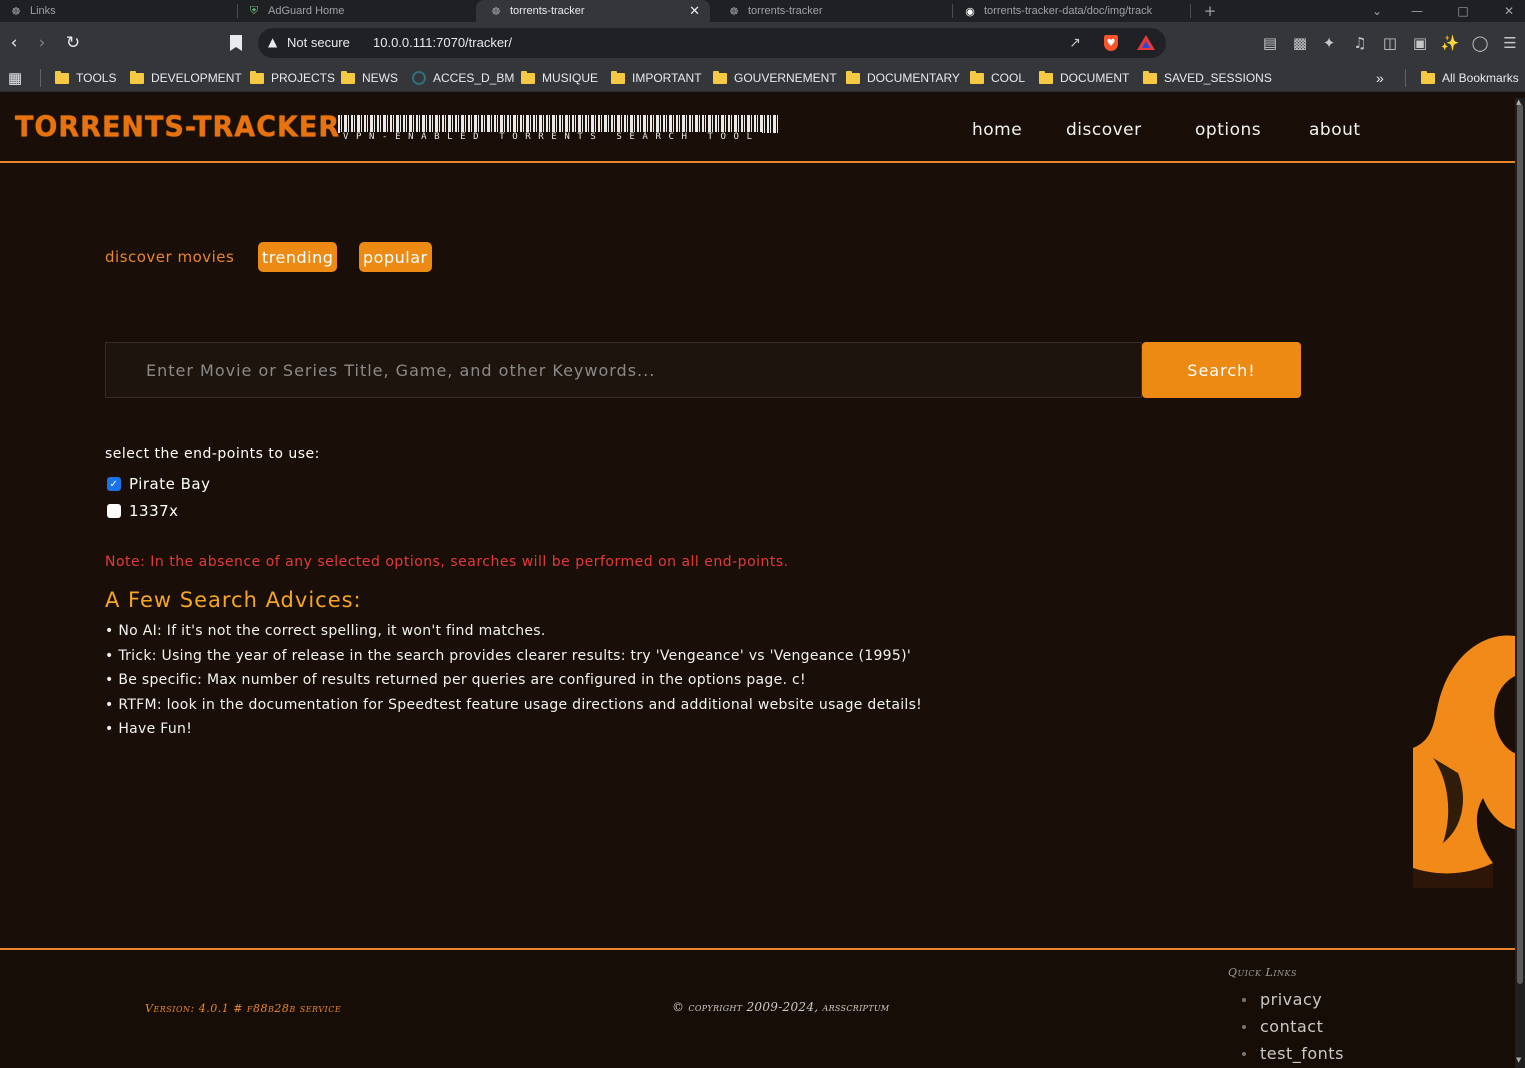  I want to click on minimize-icon: —, so click(1417, 11).